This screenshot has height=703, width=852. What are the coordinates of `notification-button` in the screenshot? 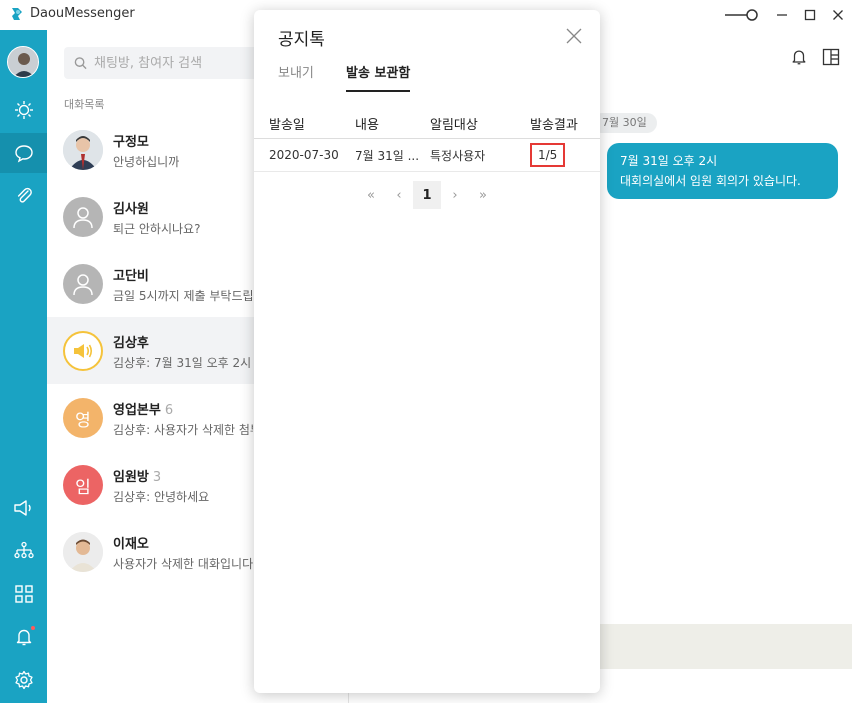 It's located at (799, 59).